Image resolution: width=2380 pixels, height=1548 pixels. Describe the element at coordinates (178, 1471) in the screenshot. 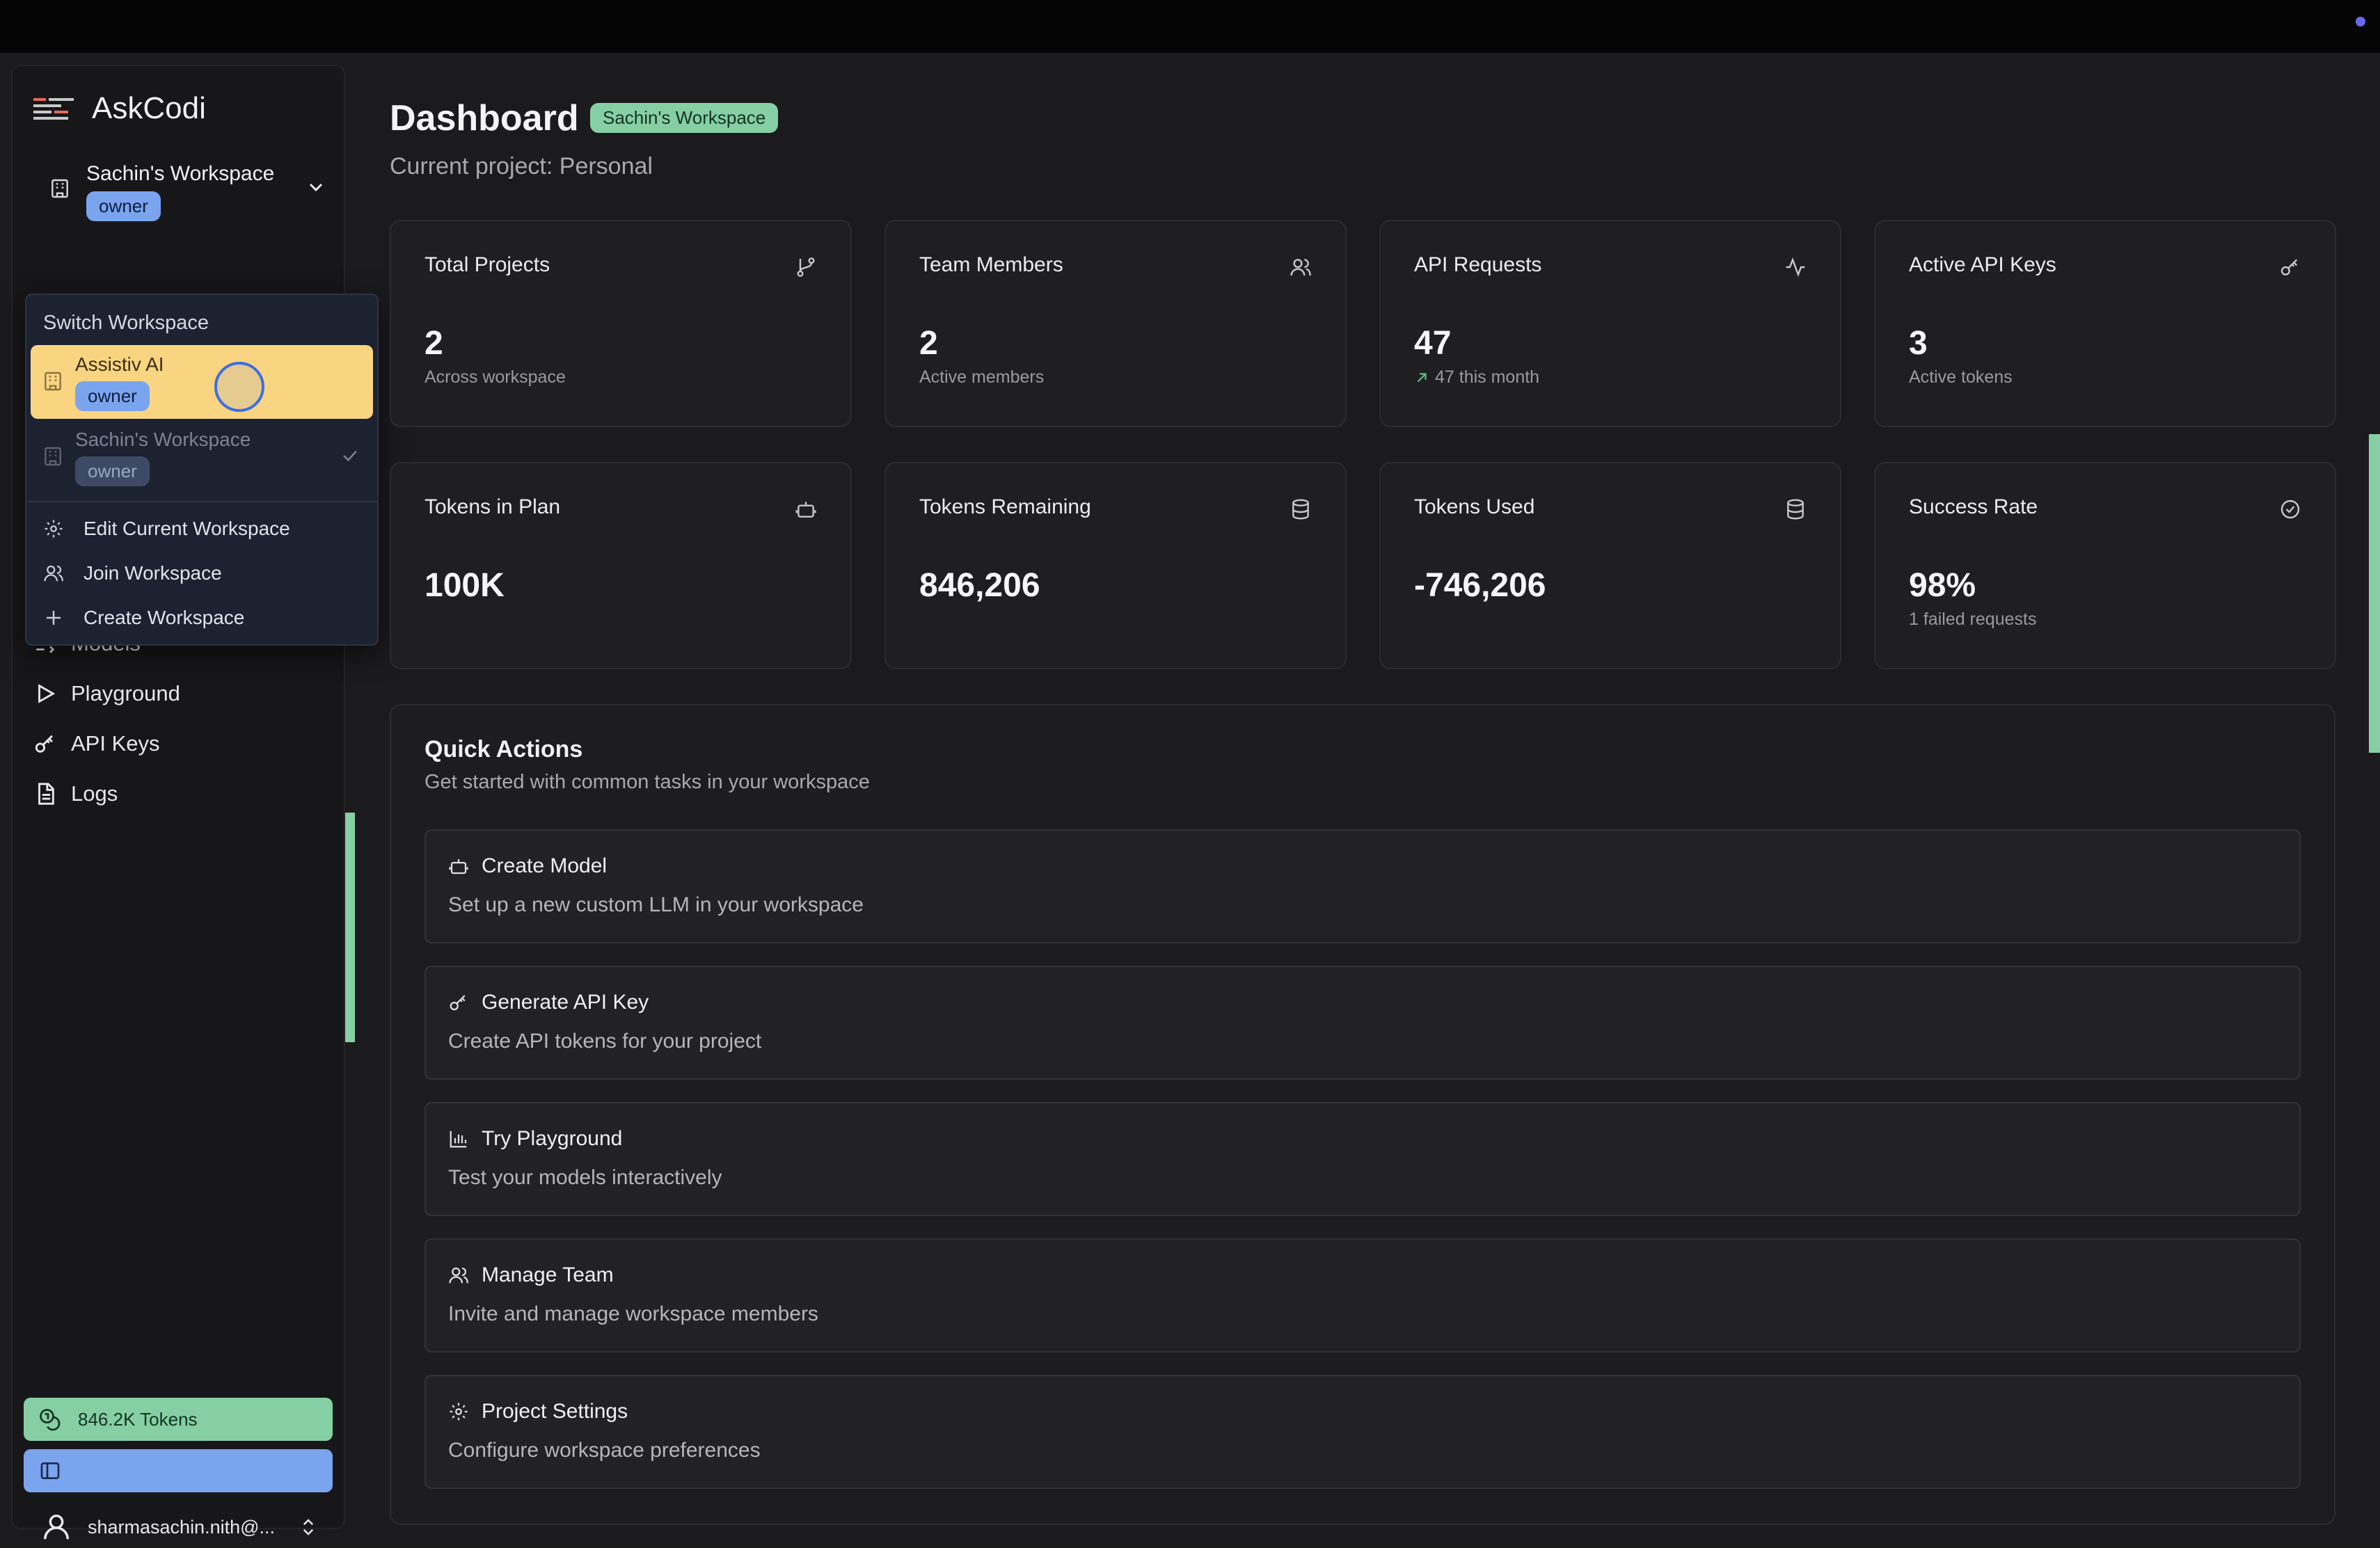

I see `sidebar-toggle-button` at that location.